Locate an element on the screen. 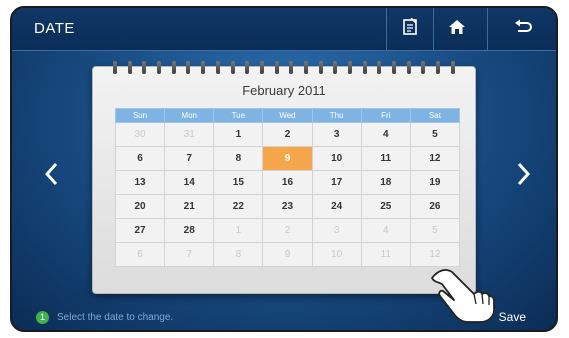 This screenshot has width=569, height=338. day-cell: 27 is located at coordinates (140, 230).